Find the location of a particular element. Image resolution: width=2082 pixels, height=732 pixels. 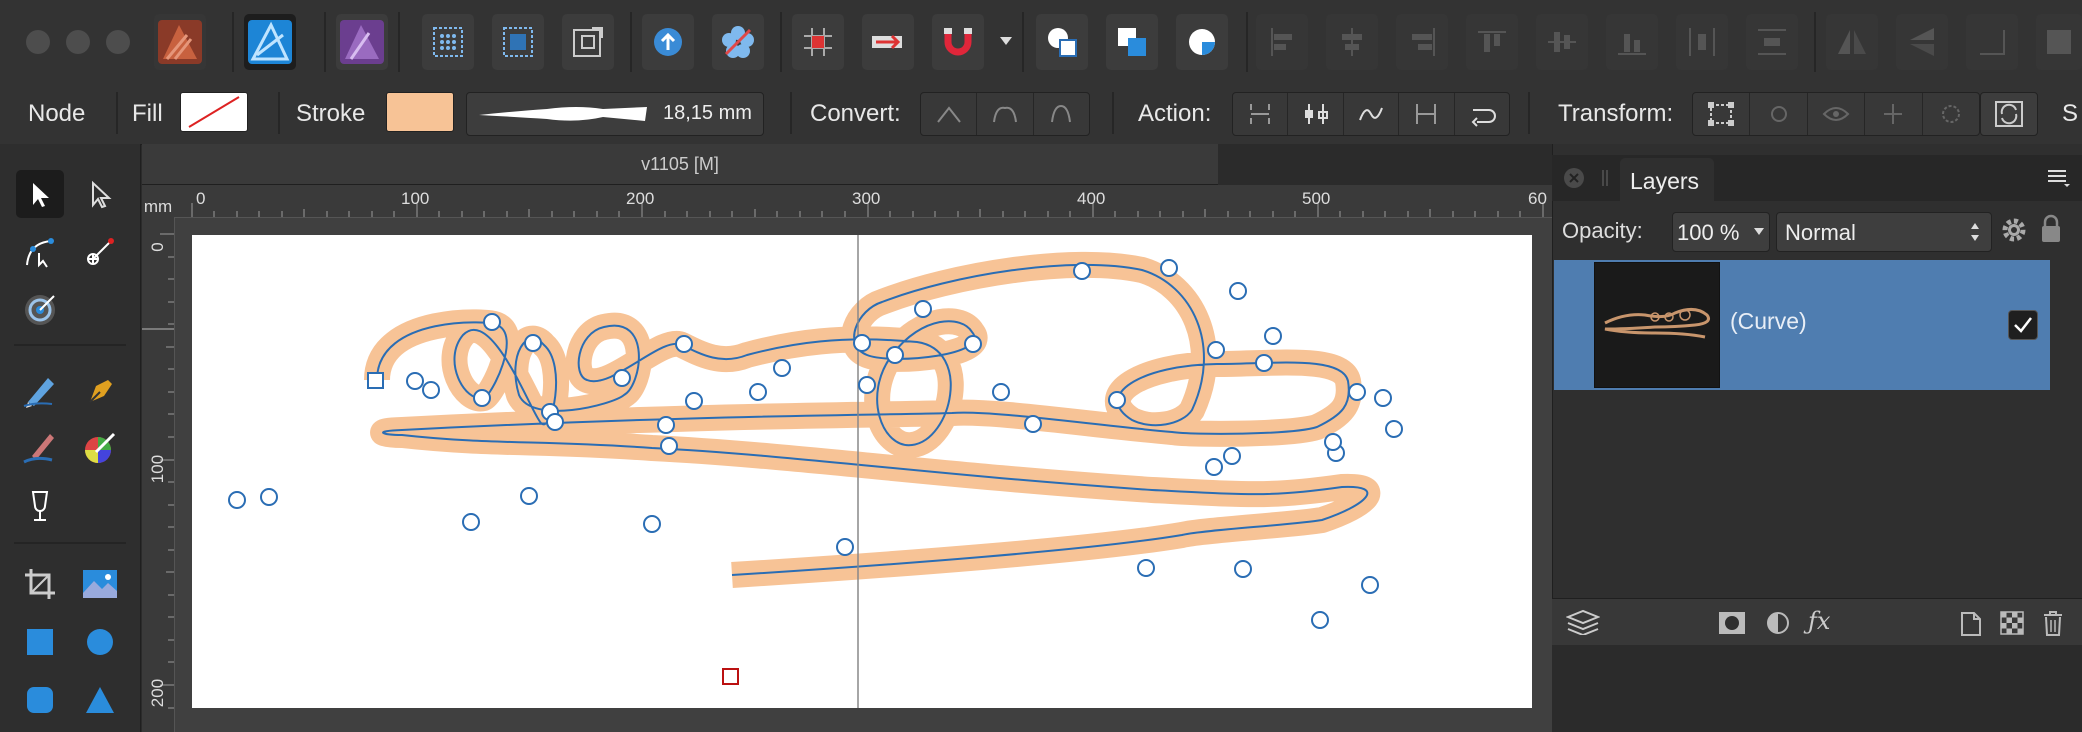

minimize-window-button is located at coordinates (78, 42).